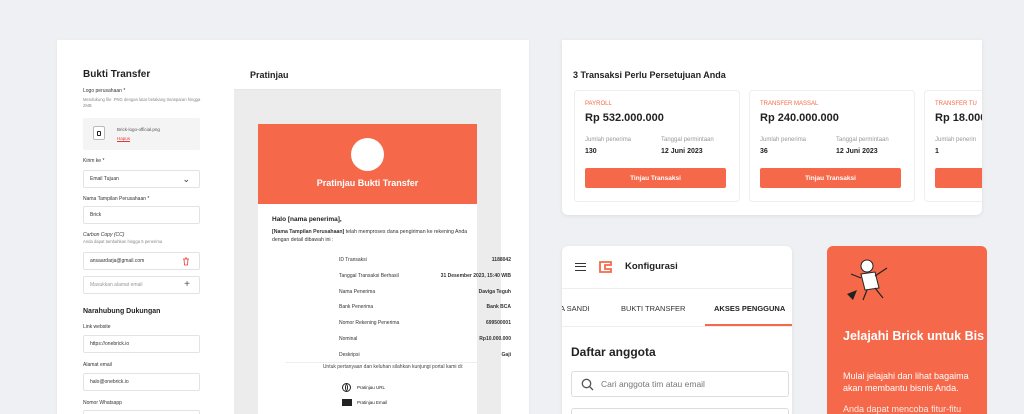 This screenshot has width=1024, height=414. I want to click on plus-icon: +, so click(187, 284).